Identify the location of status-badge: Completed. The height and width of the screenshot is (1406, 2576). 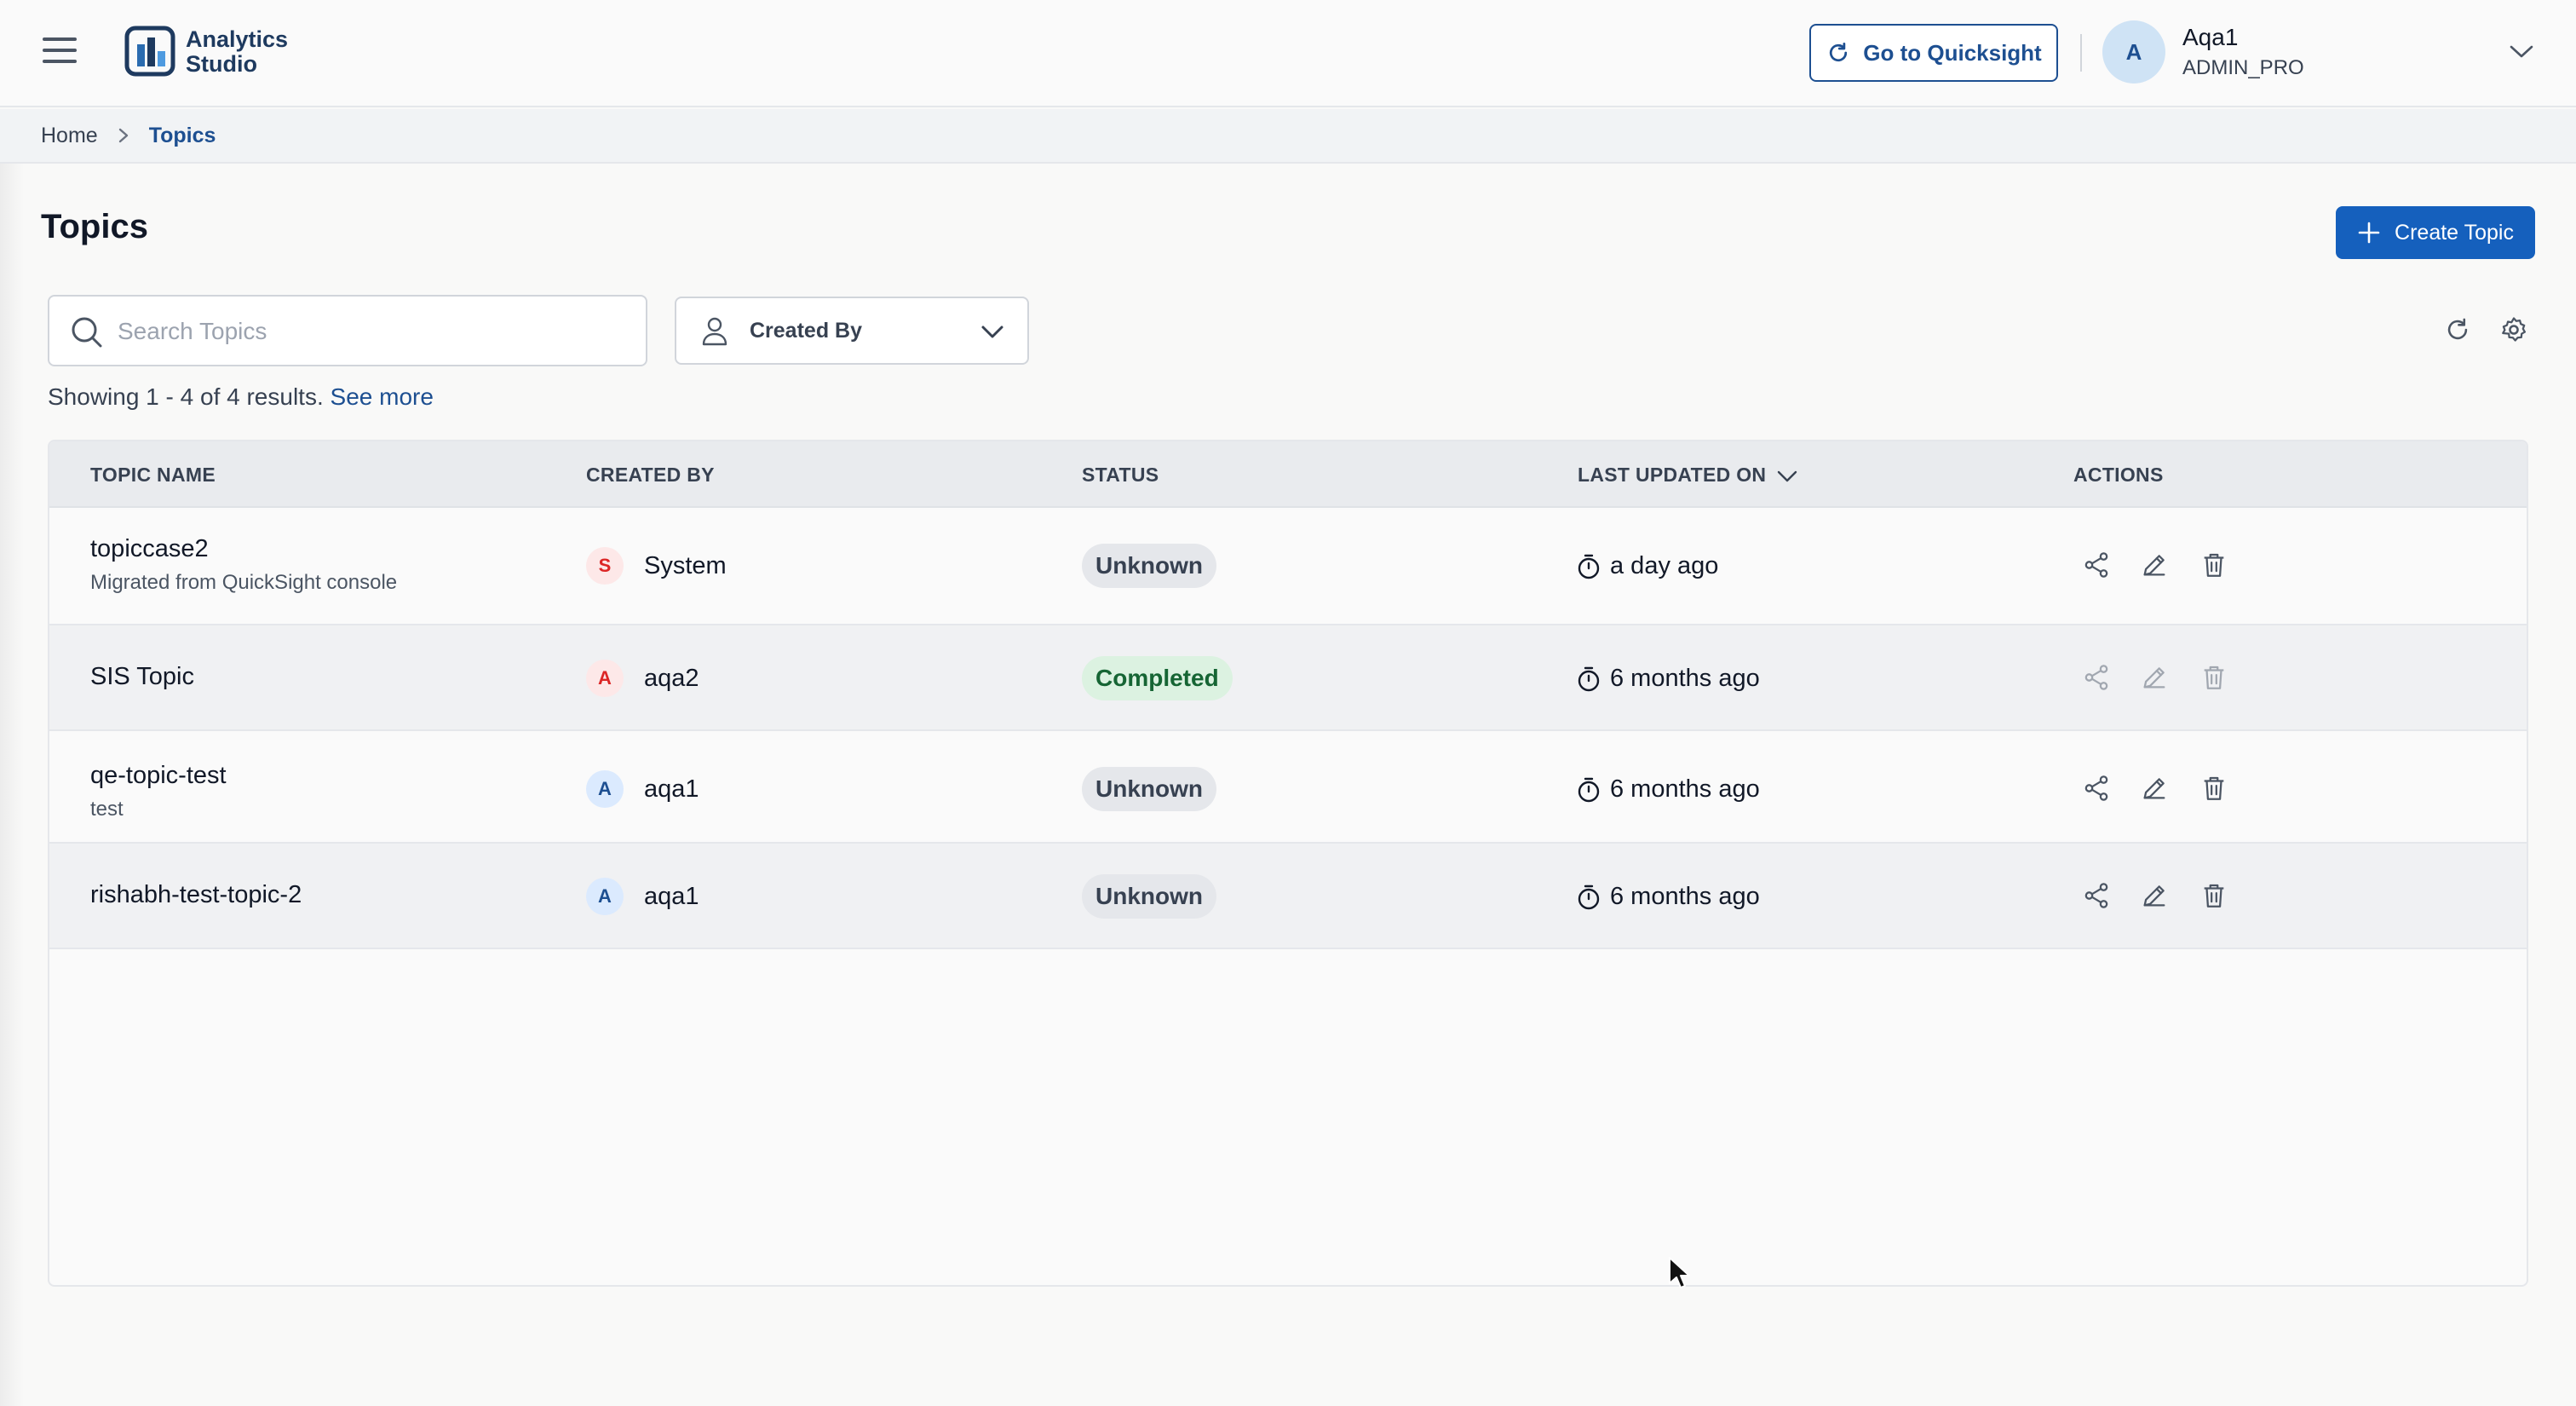
(1157, 678).